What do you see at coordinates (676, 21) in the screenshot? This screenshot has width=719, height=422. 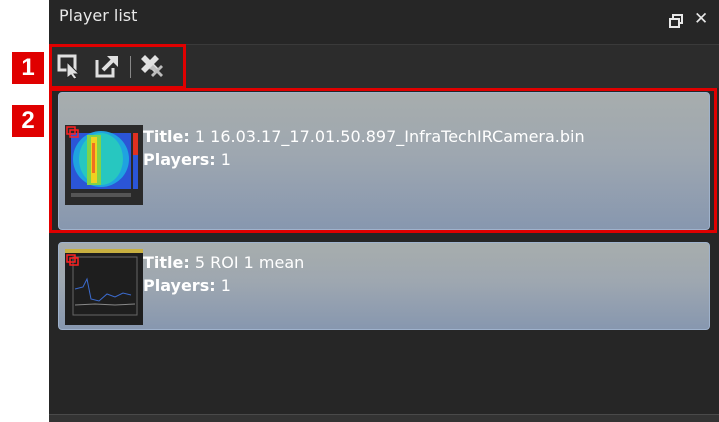 I see `restore-window-icon` at bounding box center [676, 21].